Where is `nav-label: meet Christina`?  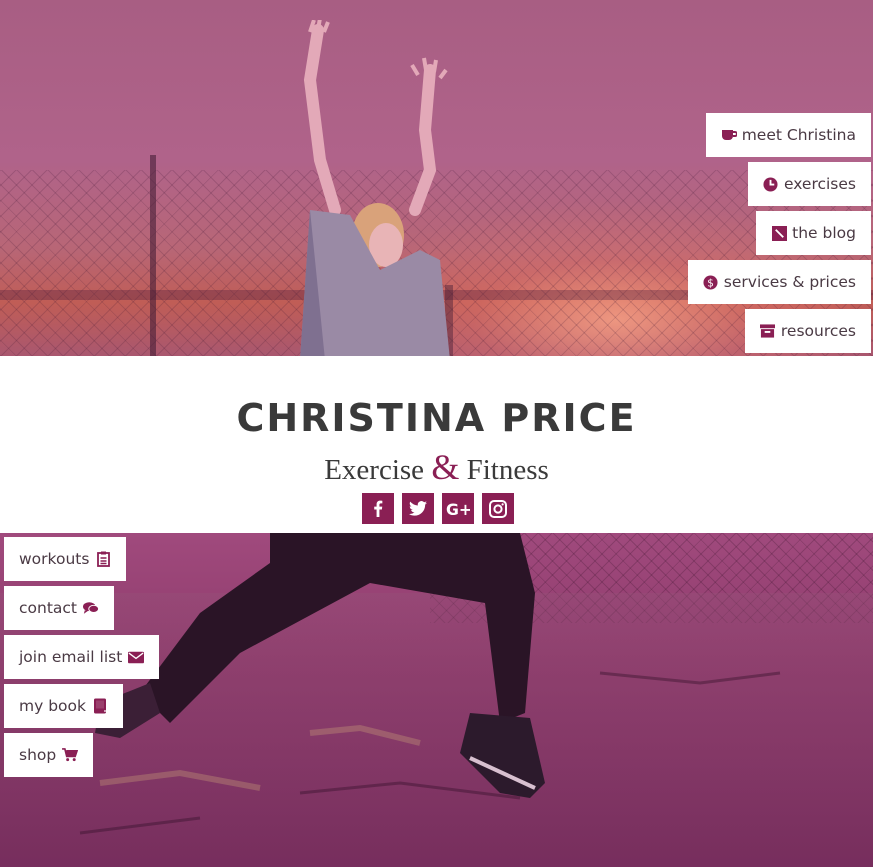 nav-label: meet Christina is located at coordinates (798, 135).